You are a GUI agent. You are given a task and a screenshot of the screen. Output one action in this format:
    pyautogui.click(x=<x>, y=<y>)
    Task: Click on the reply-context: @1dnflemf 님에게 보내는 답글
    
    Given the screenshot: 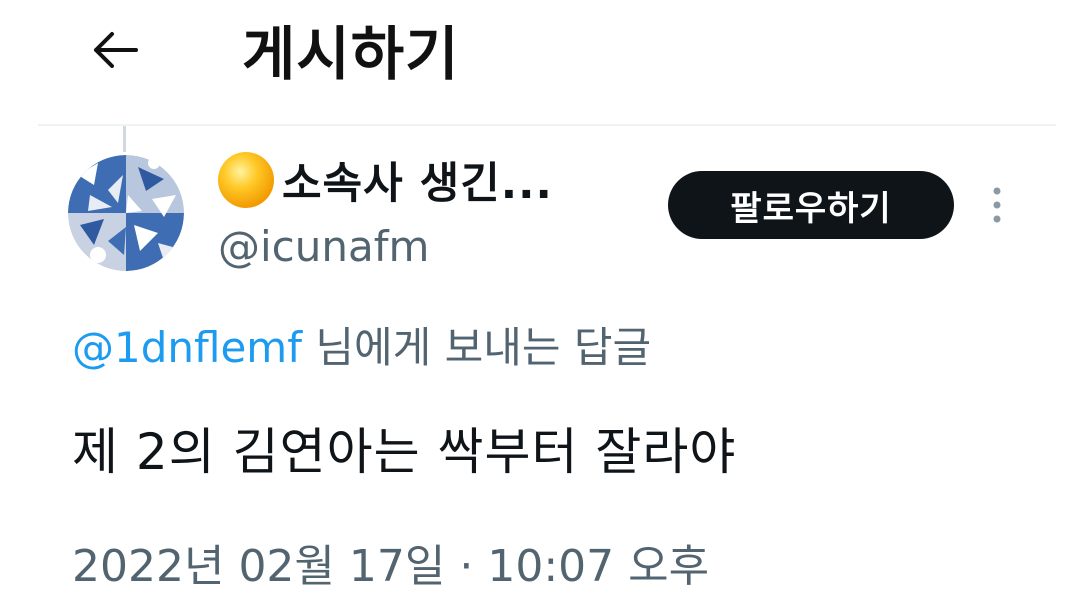 What is the action you would take?
    pyautogui.click(x=361, y=344)
    